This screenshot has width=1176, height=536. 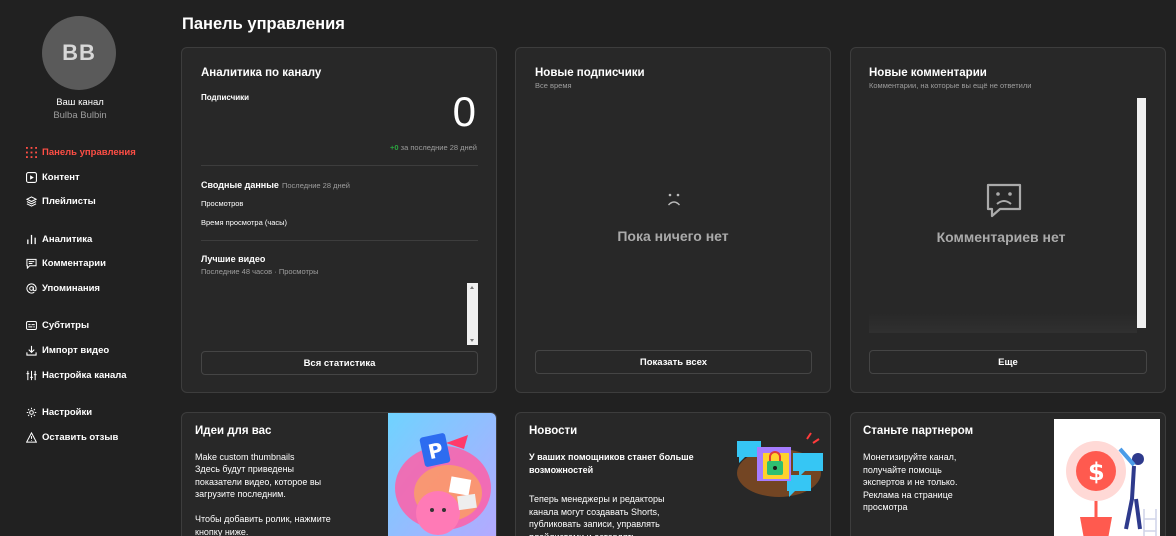 I want to click on subscribers-count: 0, so click(x=464, y=111).